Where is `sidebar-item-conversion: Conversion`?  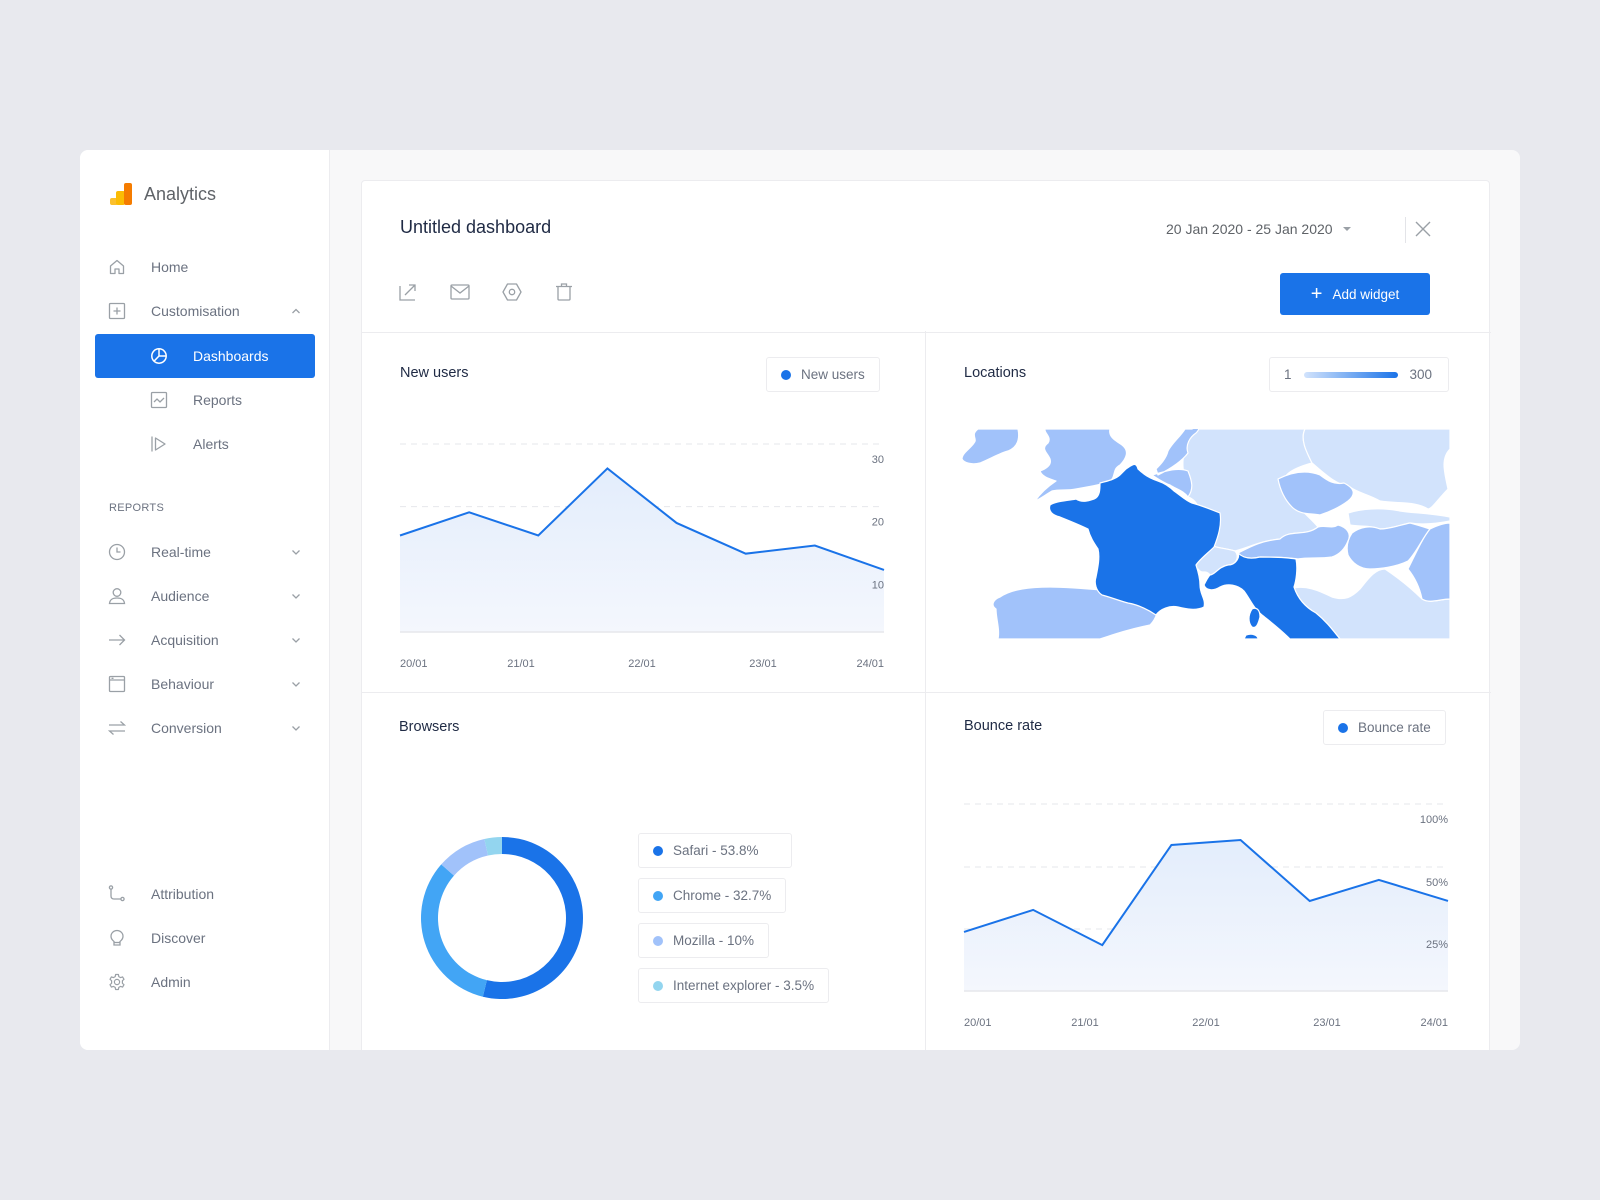
sidebar-item-conversion: Conversion is located at coordinates (205, 728).